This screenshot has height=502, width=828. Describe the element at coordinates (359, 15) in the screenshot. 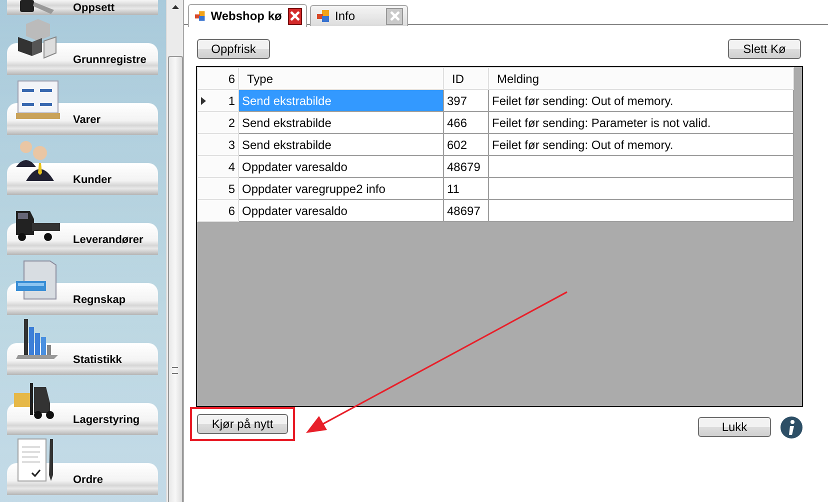

I see `tab: Info` at that location.